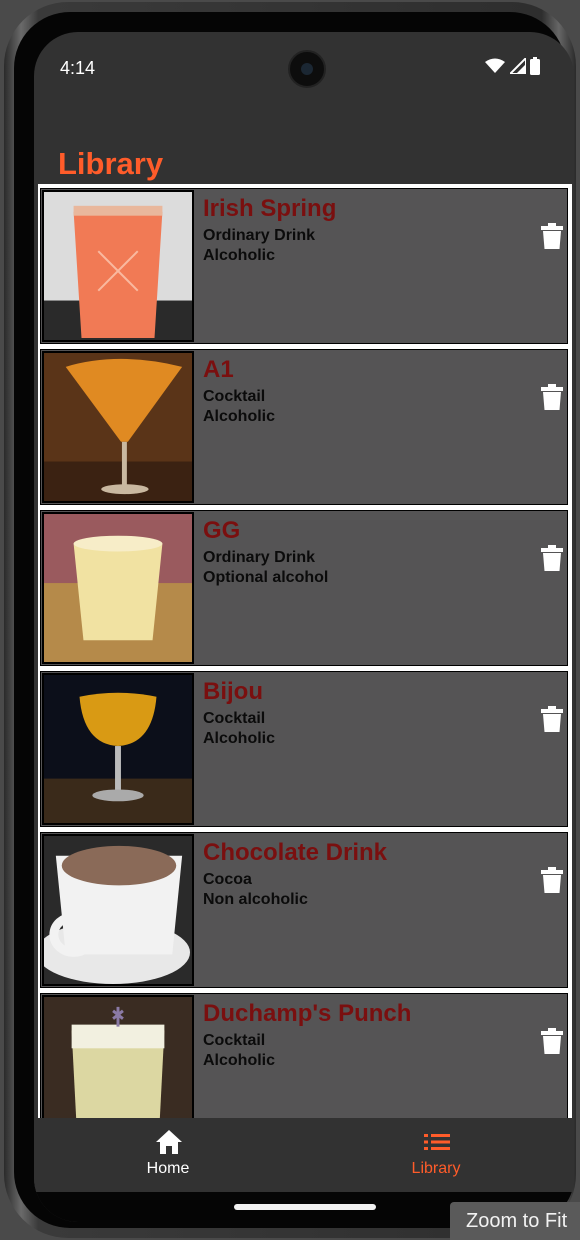 This screenshot has height=1240, width=580. What do you see at coordinates (304, 1055) in the screenshot?
I see `list-item: Duchamp's Punch Cocktail Alcoholic` at bounding box center [304, 1055].